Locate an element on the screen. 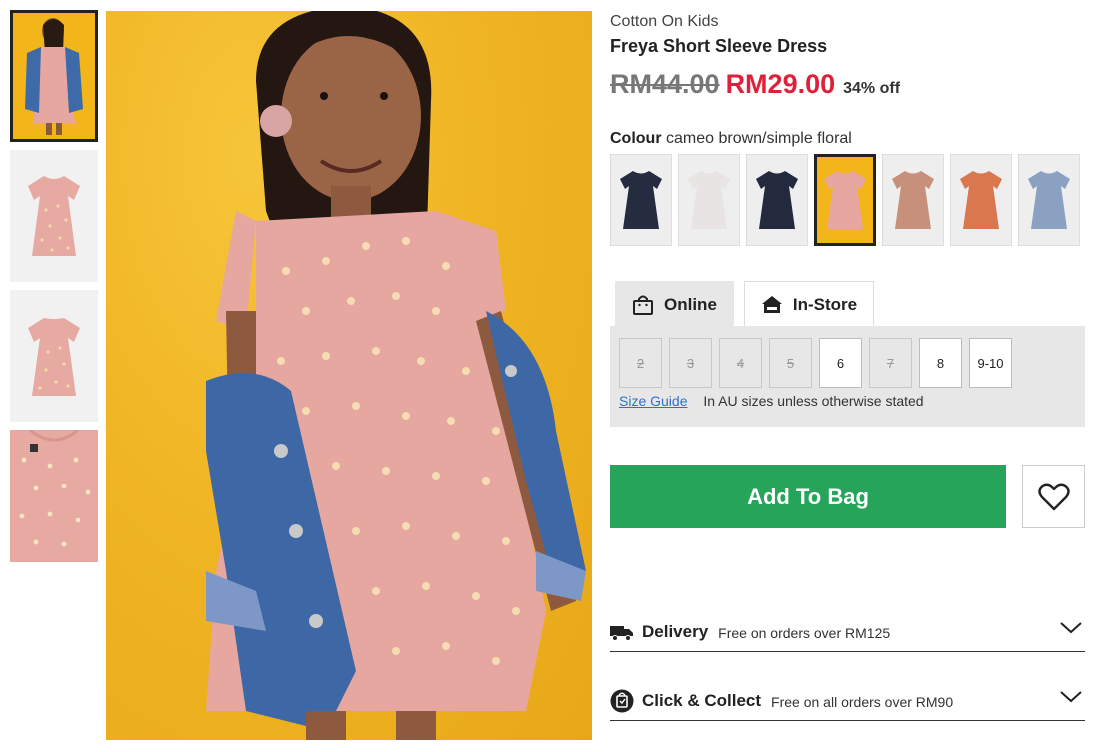 The image size is (1101, 752). dress-front-thumbnail is located at coordinates (54, 216).